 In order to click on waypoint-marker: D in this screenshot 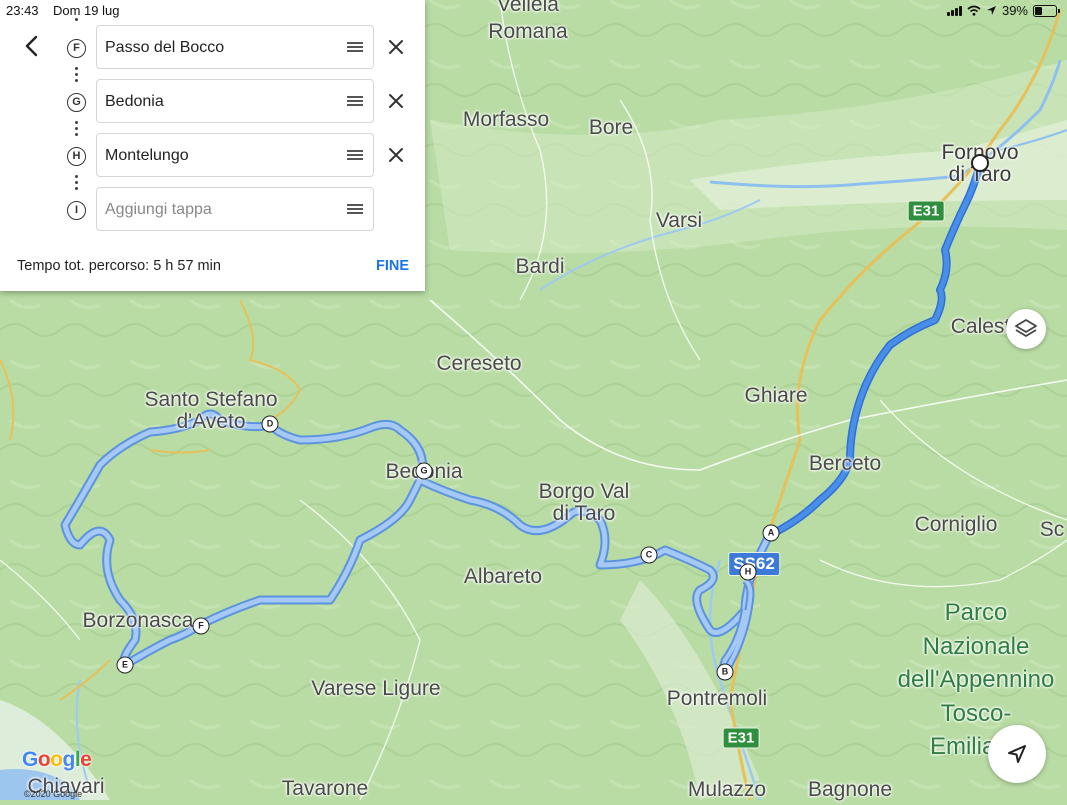, I will do `click(270, 424)`.